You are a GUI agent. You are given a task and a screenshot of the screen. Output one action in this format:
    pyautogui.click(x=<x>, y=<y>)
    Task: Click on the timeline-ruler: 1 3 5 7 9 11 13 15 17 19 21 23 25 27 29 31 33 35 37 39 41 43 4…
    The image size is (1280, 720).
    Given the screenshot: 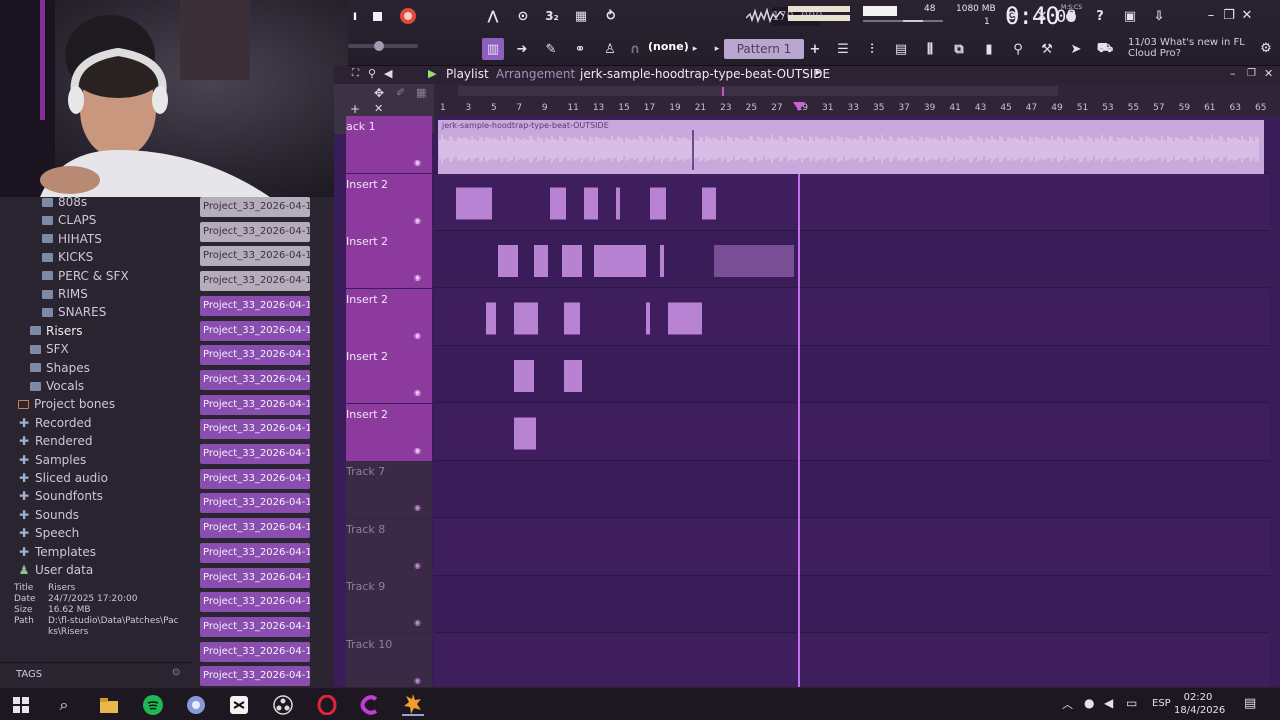 What is the action you would take?
    pyautogui.click(x=857, y=100)
    